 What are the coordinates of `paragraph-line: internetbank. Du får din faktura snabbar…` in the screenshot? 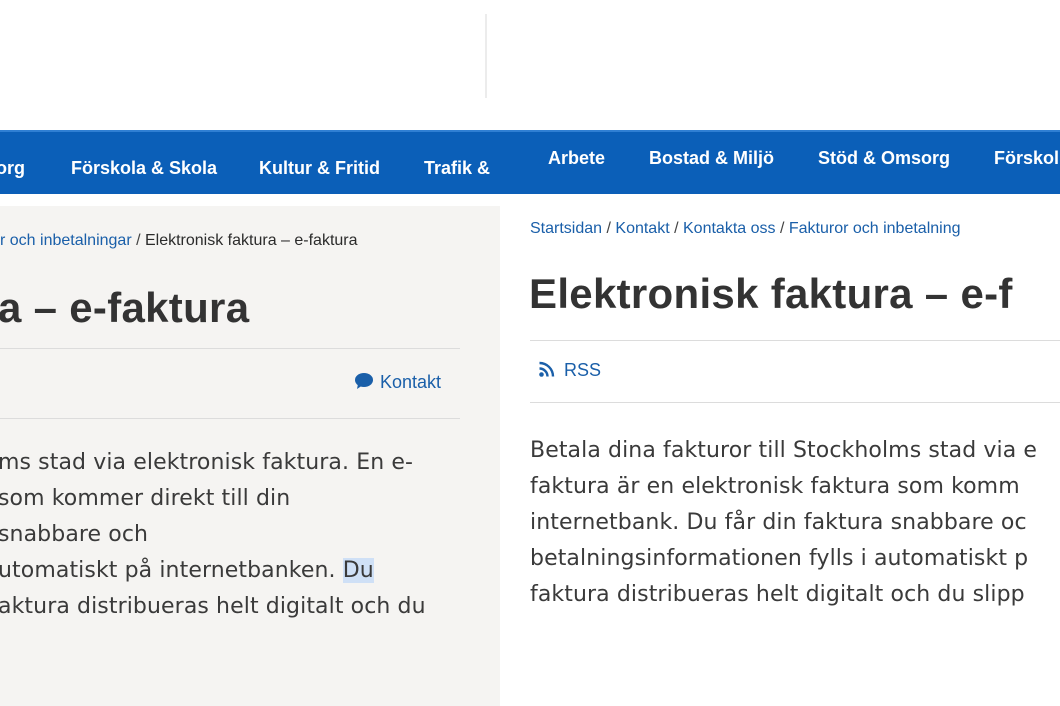 It's located at (778, 522).